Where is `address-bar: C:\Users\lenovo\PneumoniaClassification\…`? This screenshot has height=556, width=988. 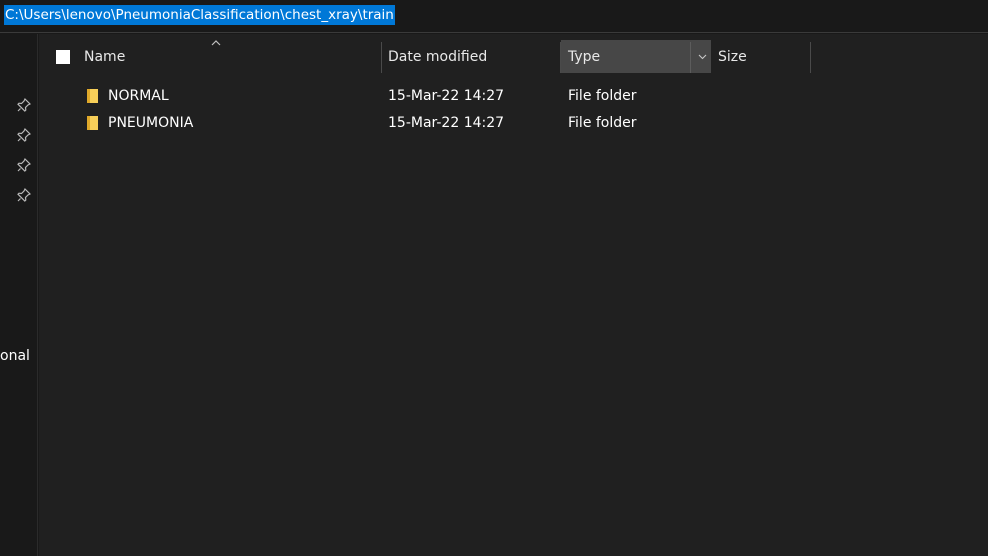 address-bar: C:\Users\lenovo\PneumoniaClassification\… is located at coordinates (494, 16).